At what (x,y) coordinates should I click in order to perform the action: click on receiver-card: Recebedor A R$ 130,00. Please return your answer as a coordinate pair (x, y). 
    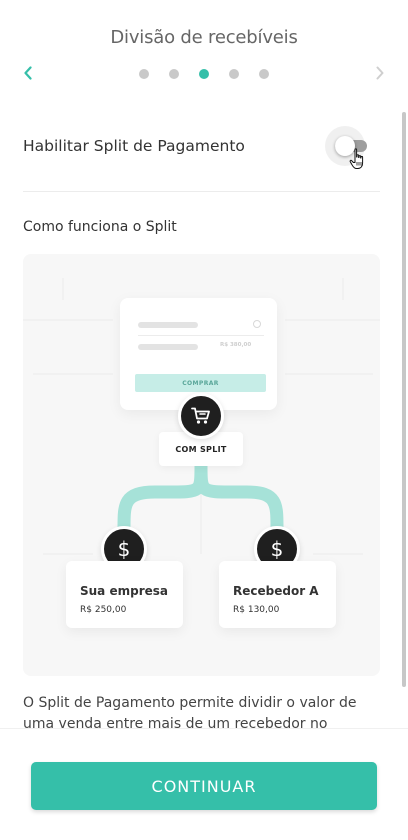
    Looking at the image, I should click on (277, 594).